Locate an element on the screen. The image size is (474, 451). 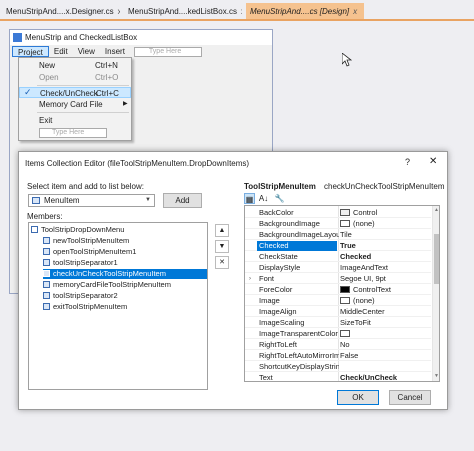
tree-item: toolStripSeparator2 is located at coordinates (80, 296).